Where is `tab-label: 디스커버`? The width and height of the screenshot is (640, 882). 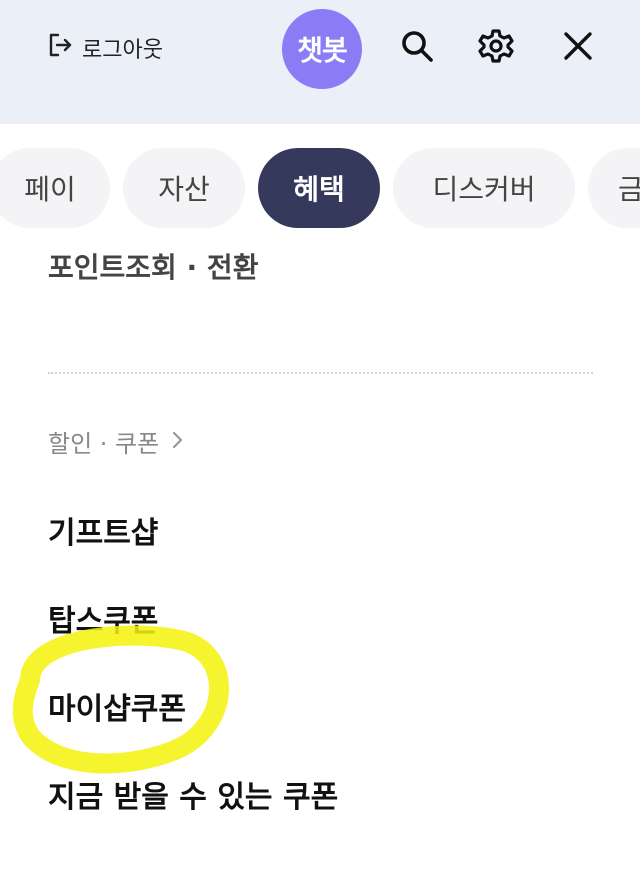
tab-label: 디스커버 is located at coordinates (484, 189).